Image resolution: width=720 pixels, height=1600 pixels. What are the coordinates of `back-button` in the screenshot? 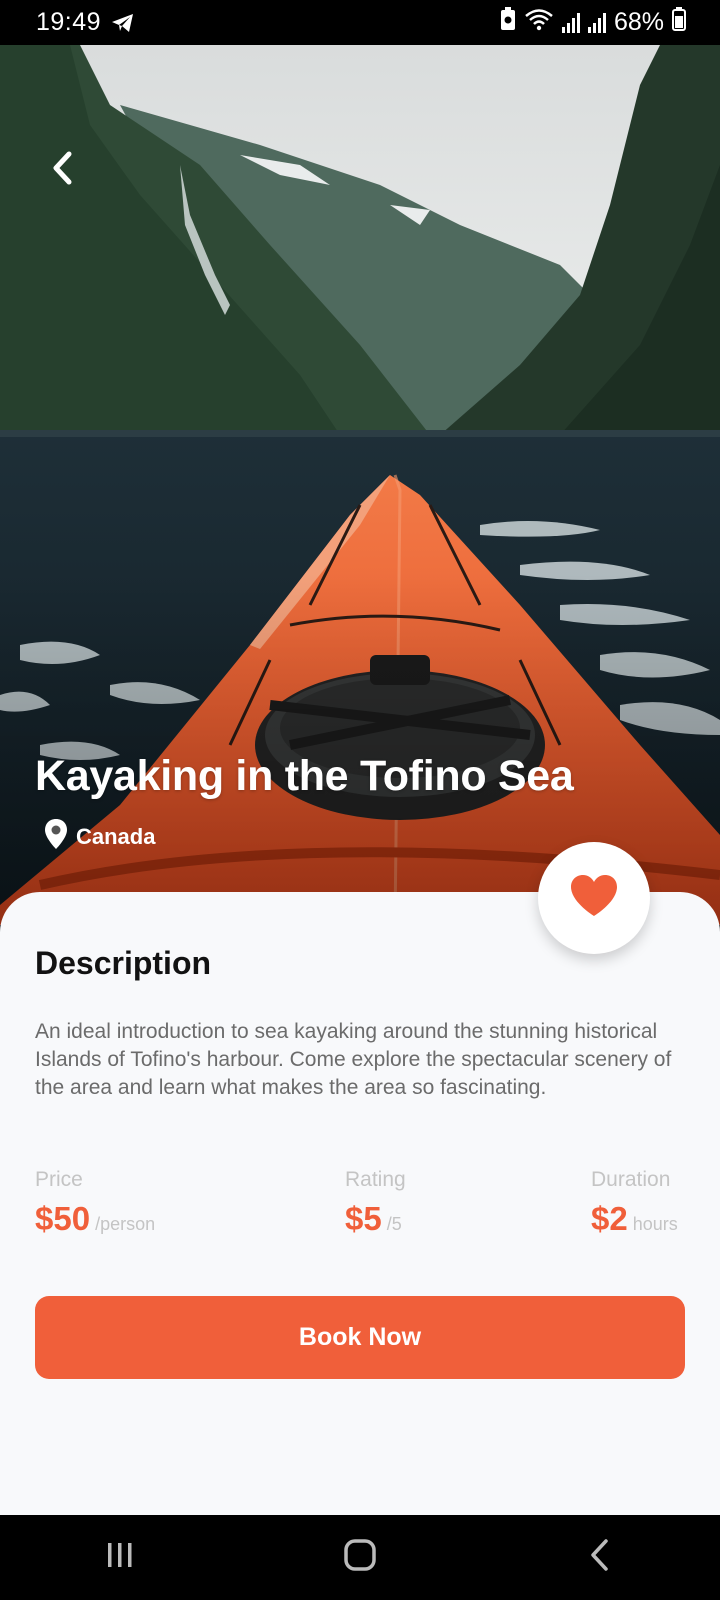 It's located at (62, 170).